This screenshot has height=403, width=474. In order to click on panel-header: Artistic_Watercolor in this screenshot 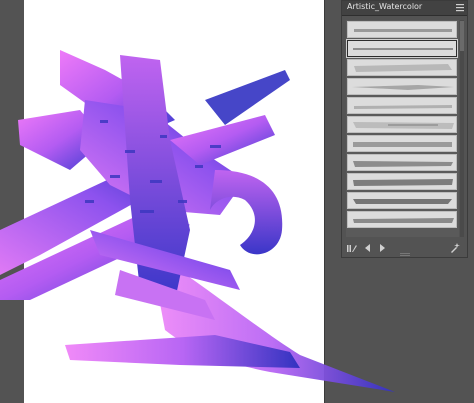, I will do `click(404, 8)`.